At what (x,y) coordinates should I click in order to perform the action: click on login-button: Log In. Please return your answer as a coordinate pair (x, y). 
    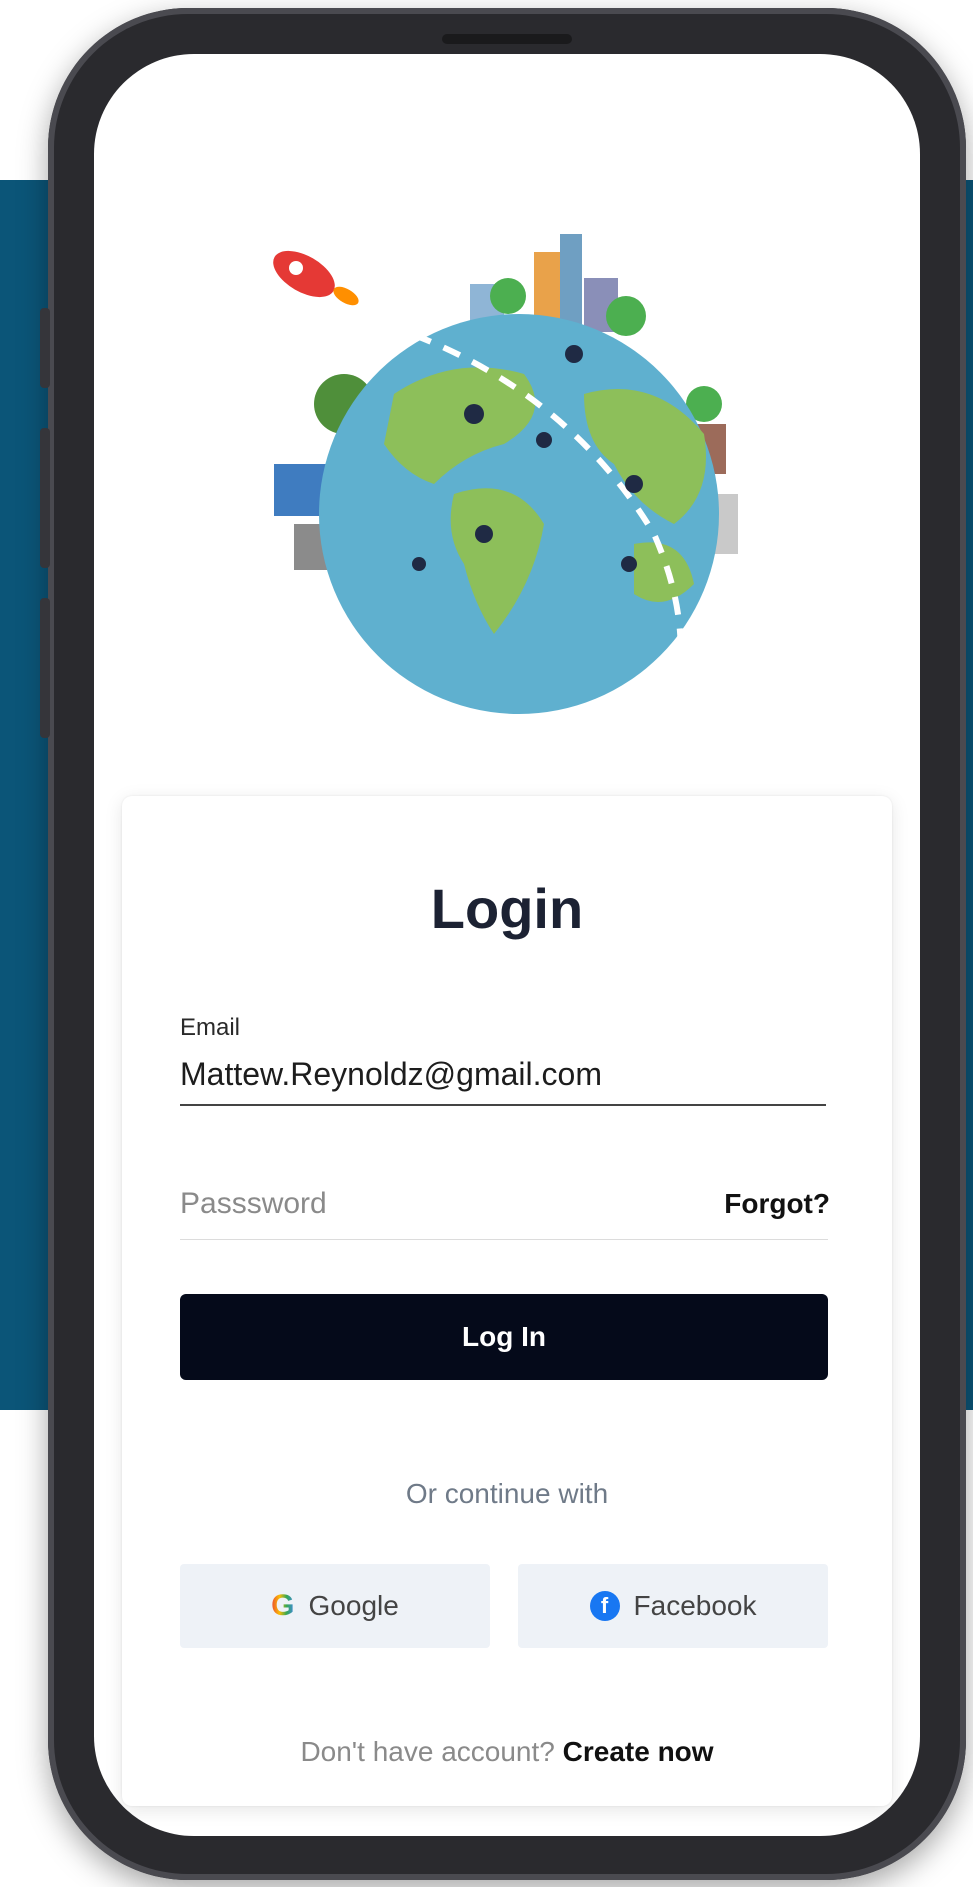
    Looking at the image, I should click on (504, 1337).